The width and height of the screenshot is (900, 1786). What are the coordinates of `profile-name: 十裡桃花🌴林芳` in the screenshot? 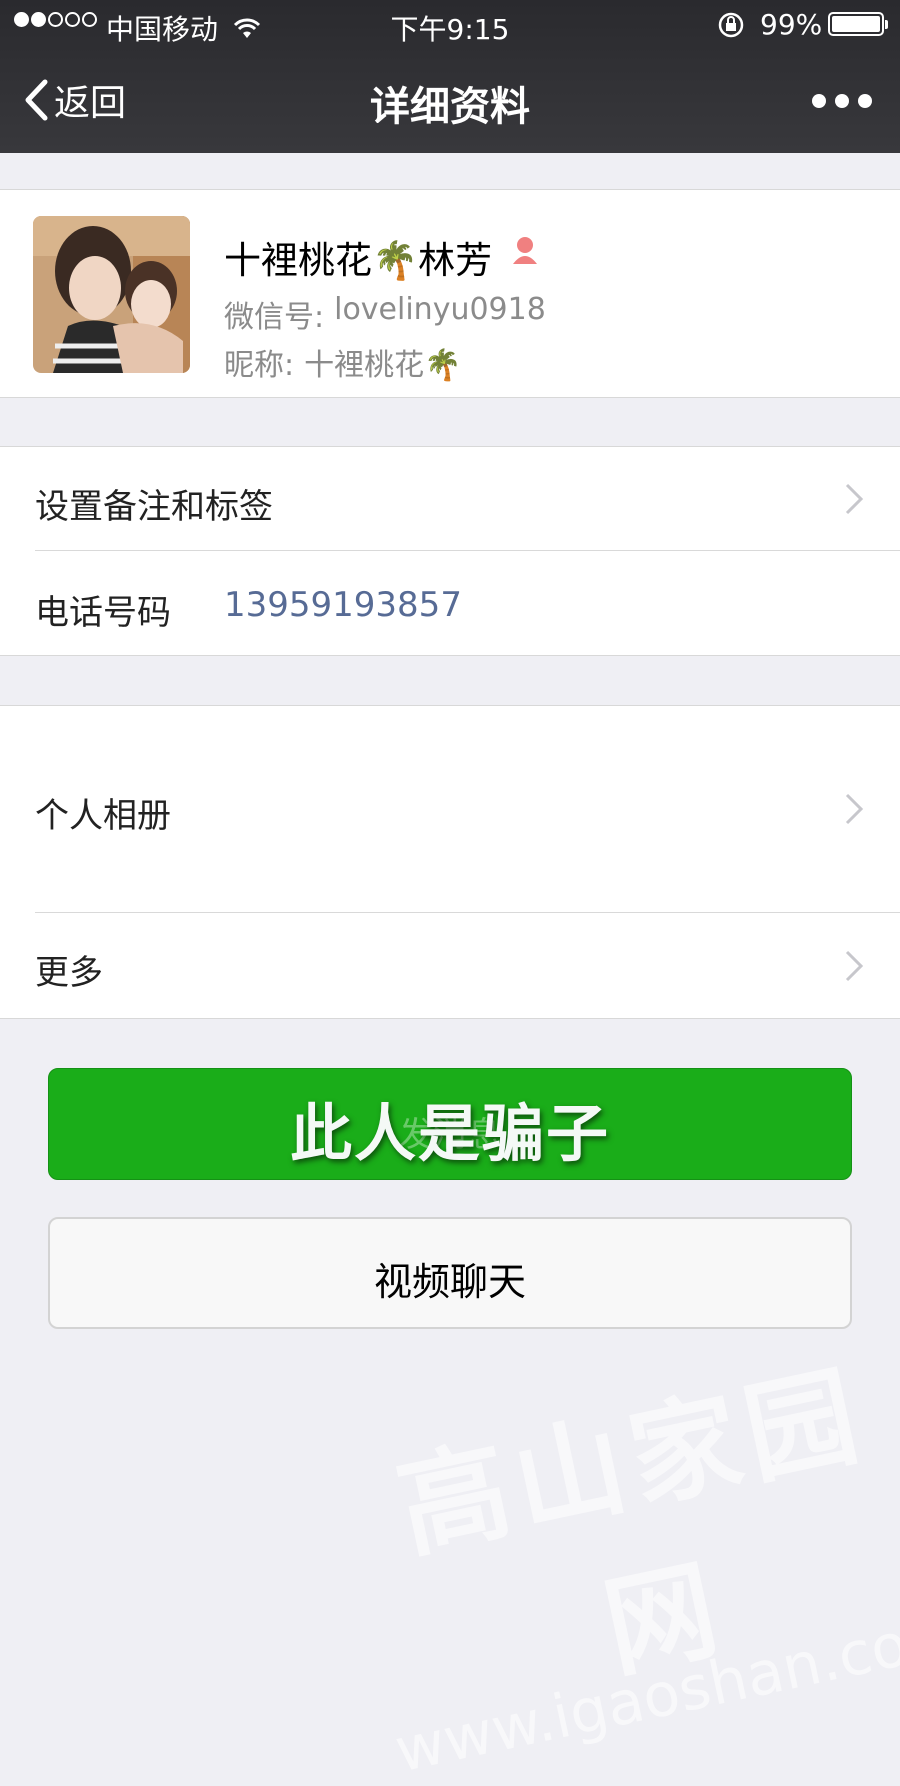 It's located at (358, 260).